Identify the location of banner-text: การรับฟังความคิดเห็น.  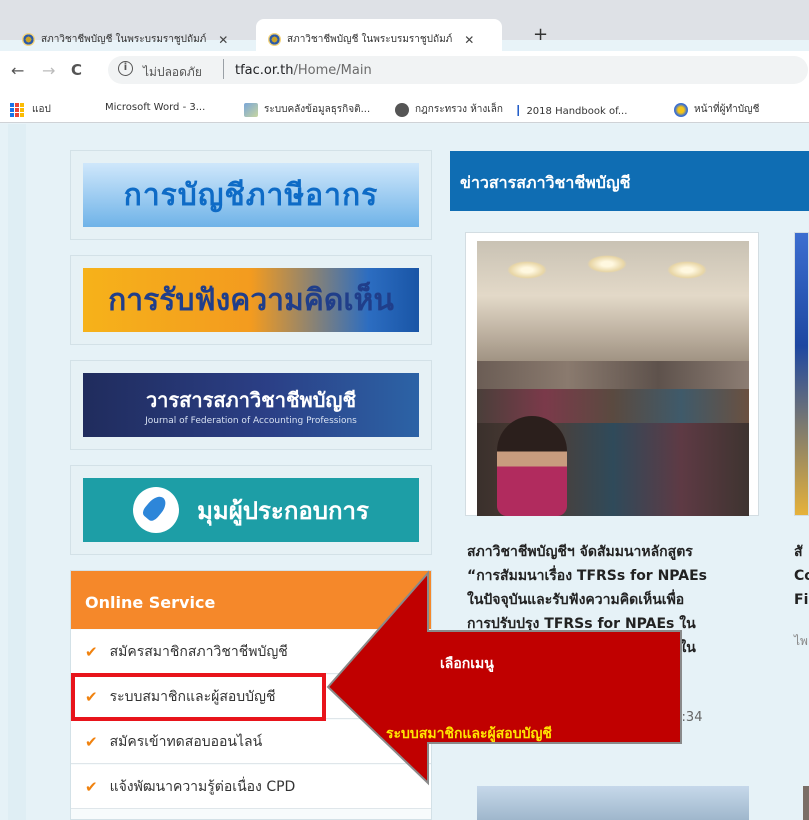
(251, 300).